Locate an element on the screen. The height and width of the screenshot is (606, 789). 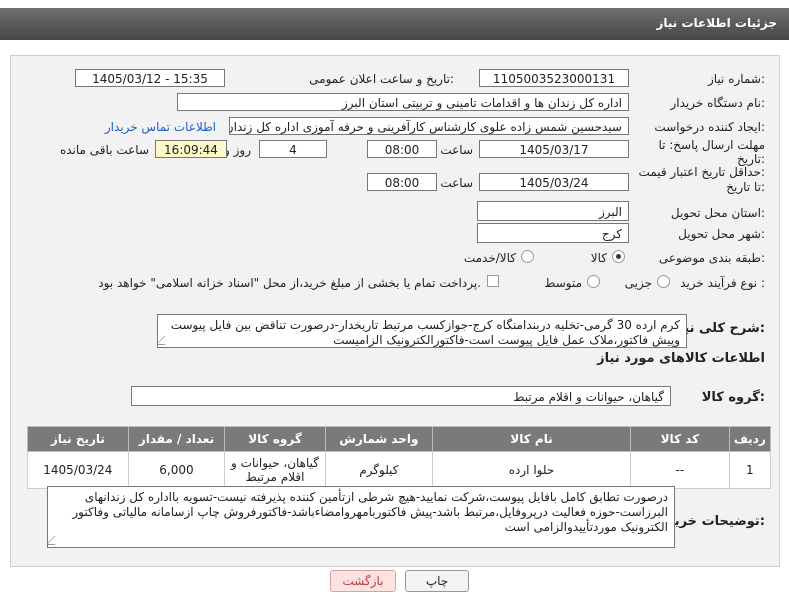
remaining-time-field: 16:09:44 is located at coordinates (191, 149).